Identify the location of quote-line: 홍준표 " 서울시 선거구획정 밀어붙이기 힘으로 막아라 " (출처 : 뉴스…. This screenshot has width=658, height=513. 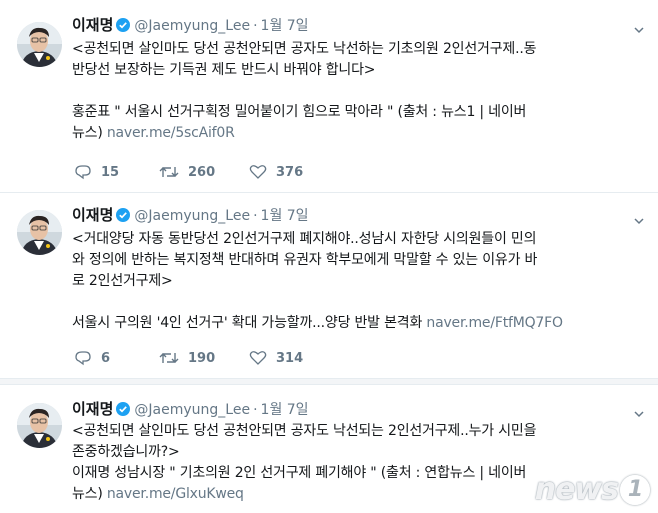
(299, 112).